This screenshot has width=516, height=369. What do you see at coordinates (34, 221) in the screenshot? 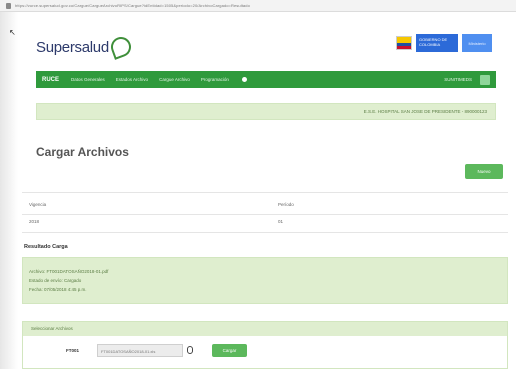
I see `cell-vigencia: 2018` at bounding box center [34, 221].